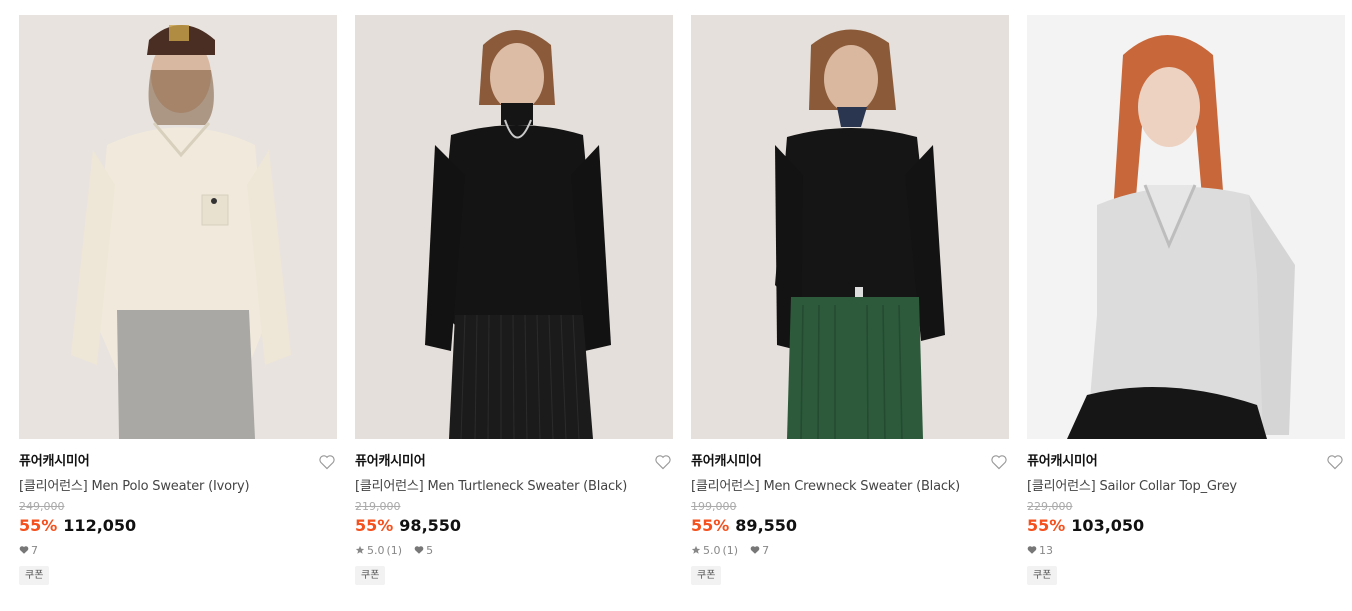  Describe the element at coordinates (42, 506) in the screenshot. I see `original-price: 249,000` at that location.